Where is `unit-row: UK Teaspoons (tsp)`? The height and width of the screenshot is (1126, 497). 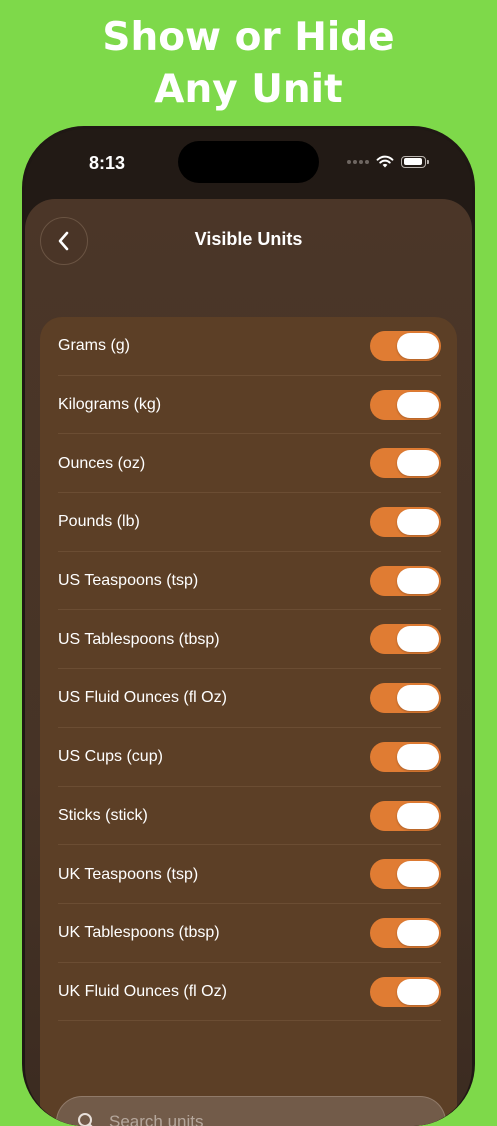
unit-row: UK Teaspoons (tsp) is located at coordinates (248, 874).